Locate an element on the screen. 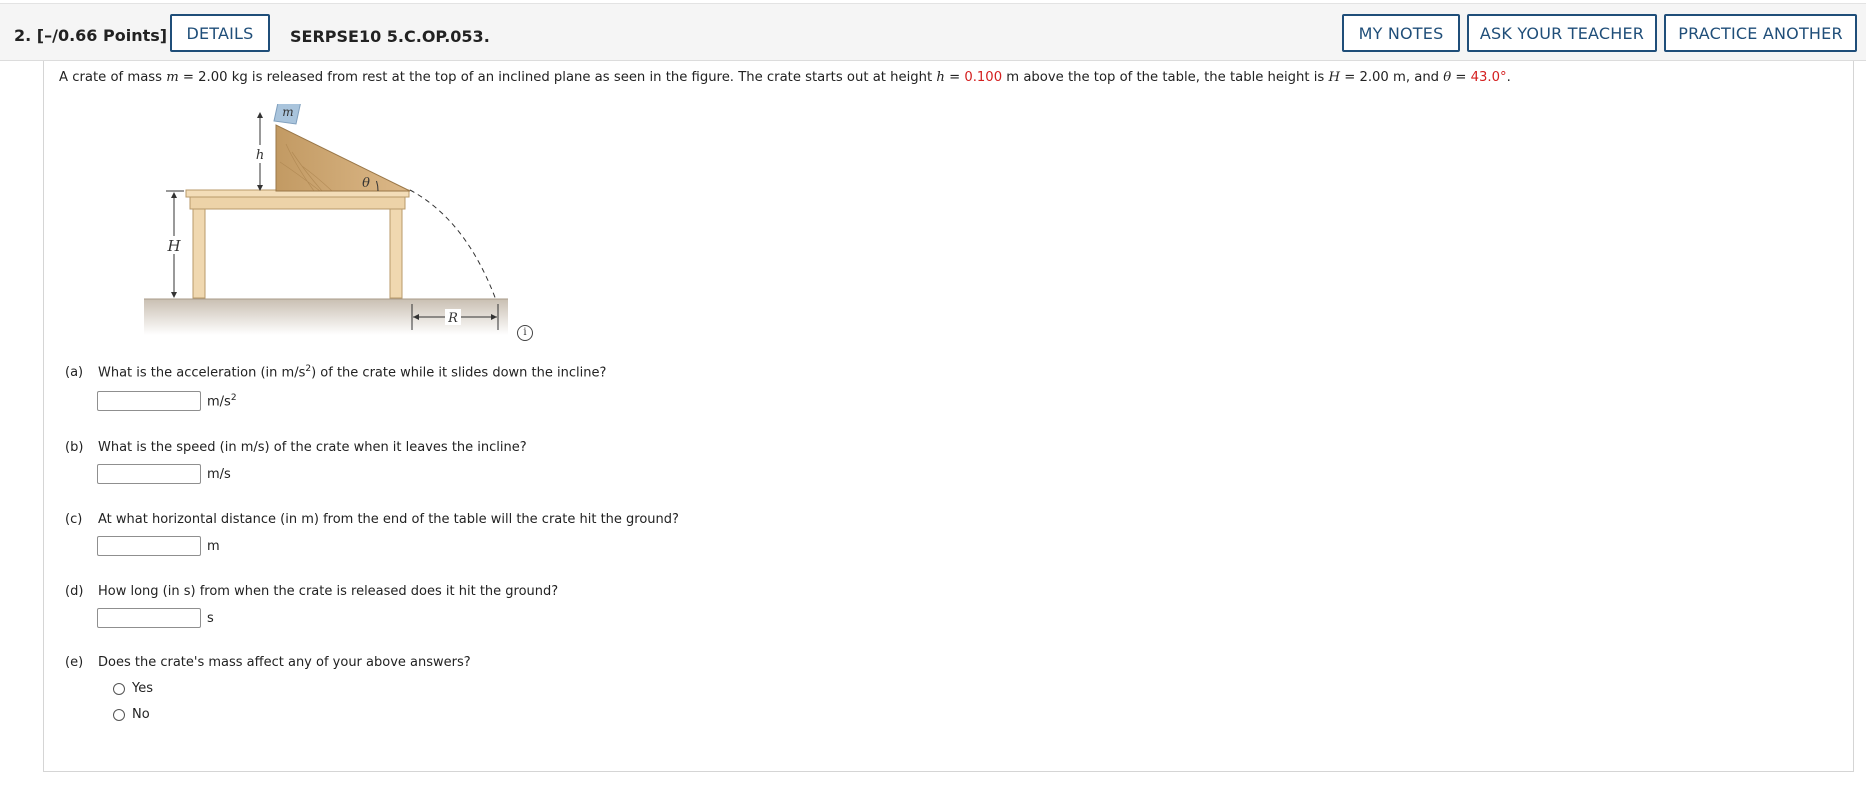 This screenshot has height=786, width=1866. details-button: DETAILS is located at coordinates (220, 33).